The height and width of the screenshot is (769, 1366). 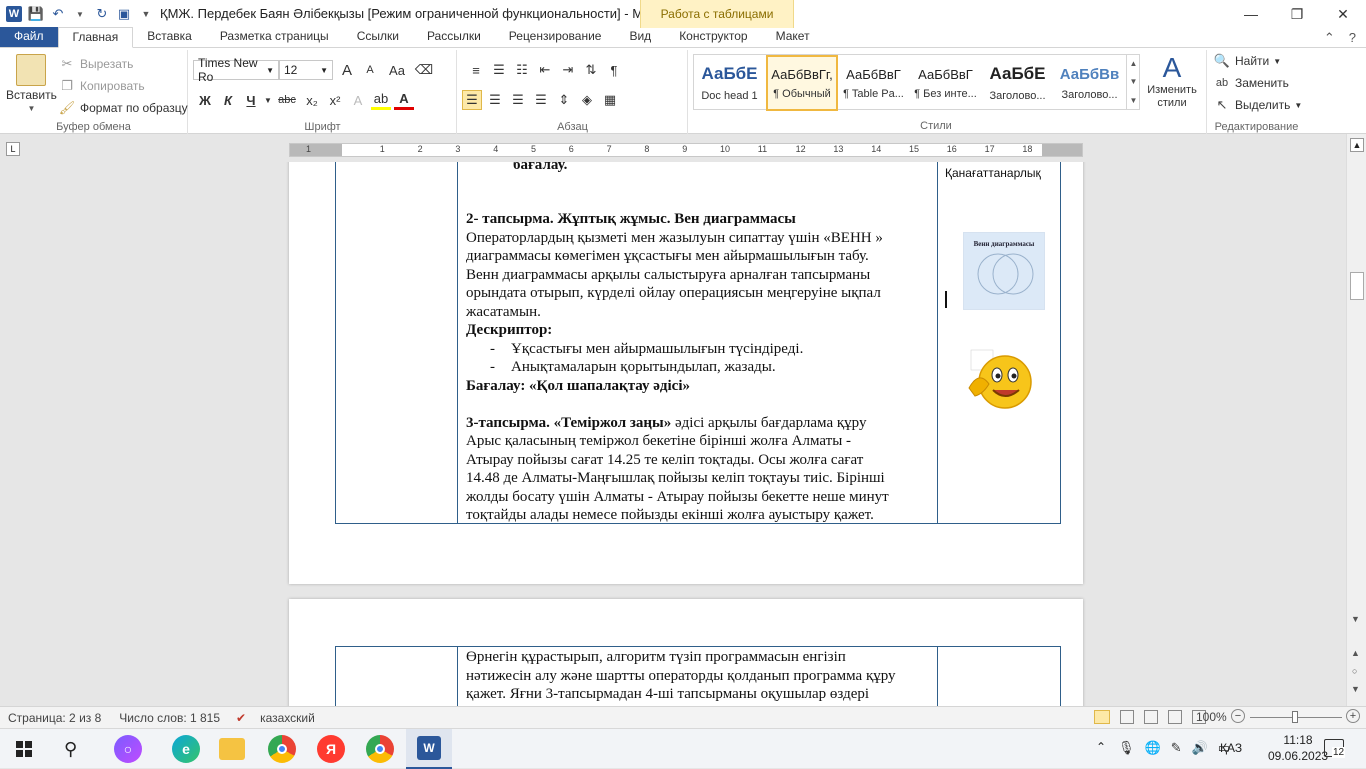 I want to click on touch-mode-icon: ▣, so click(x=124, y=14).